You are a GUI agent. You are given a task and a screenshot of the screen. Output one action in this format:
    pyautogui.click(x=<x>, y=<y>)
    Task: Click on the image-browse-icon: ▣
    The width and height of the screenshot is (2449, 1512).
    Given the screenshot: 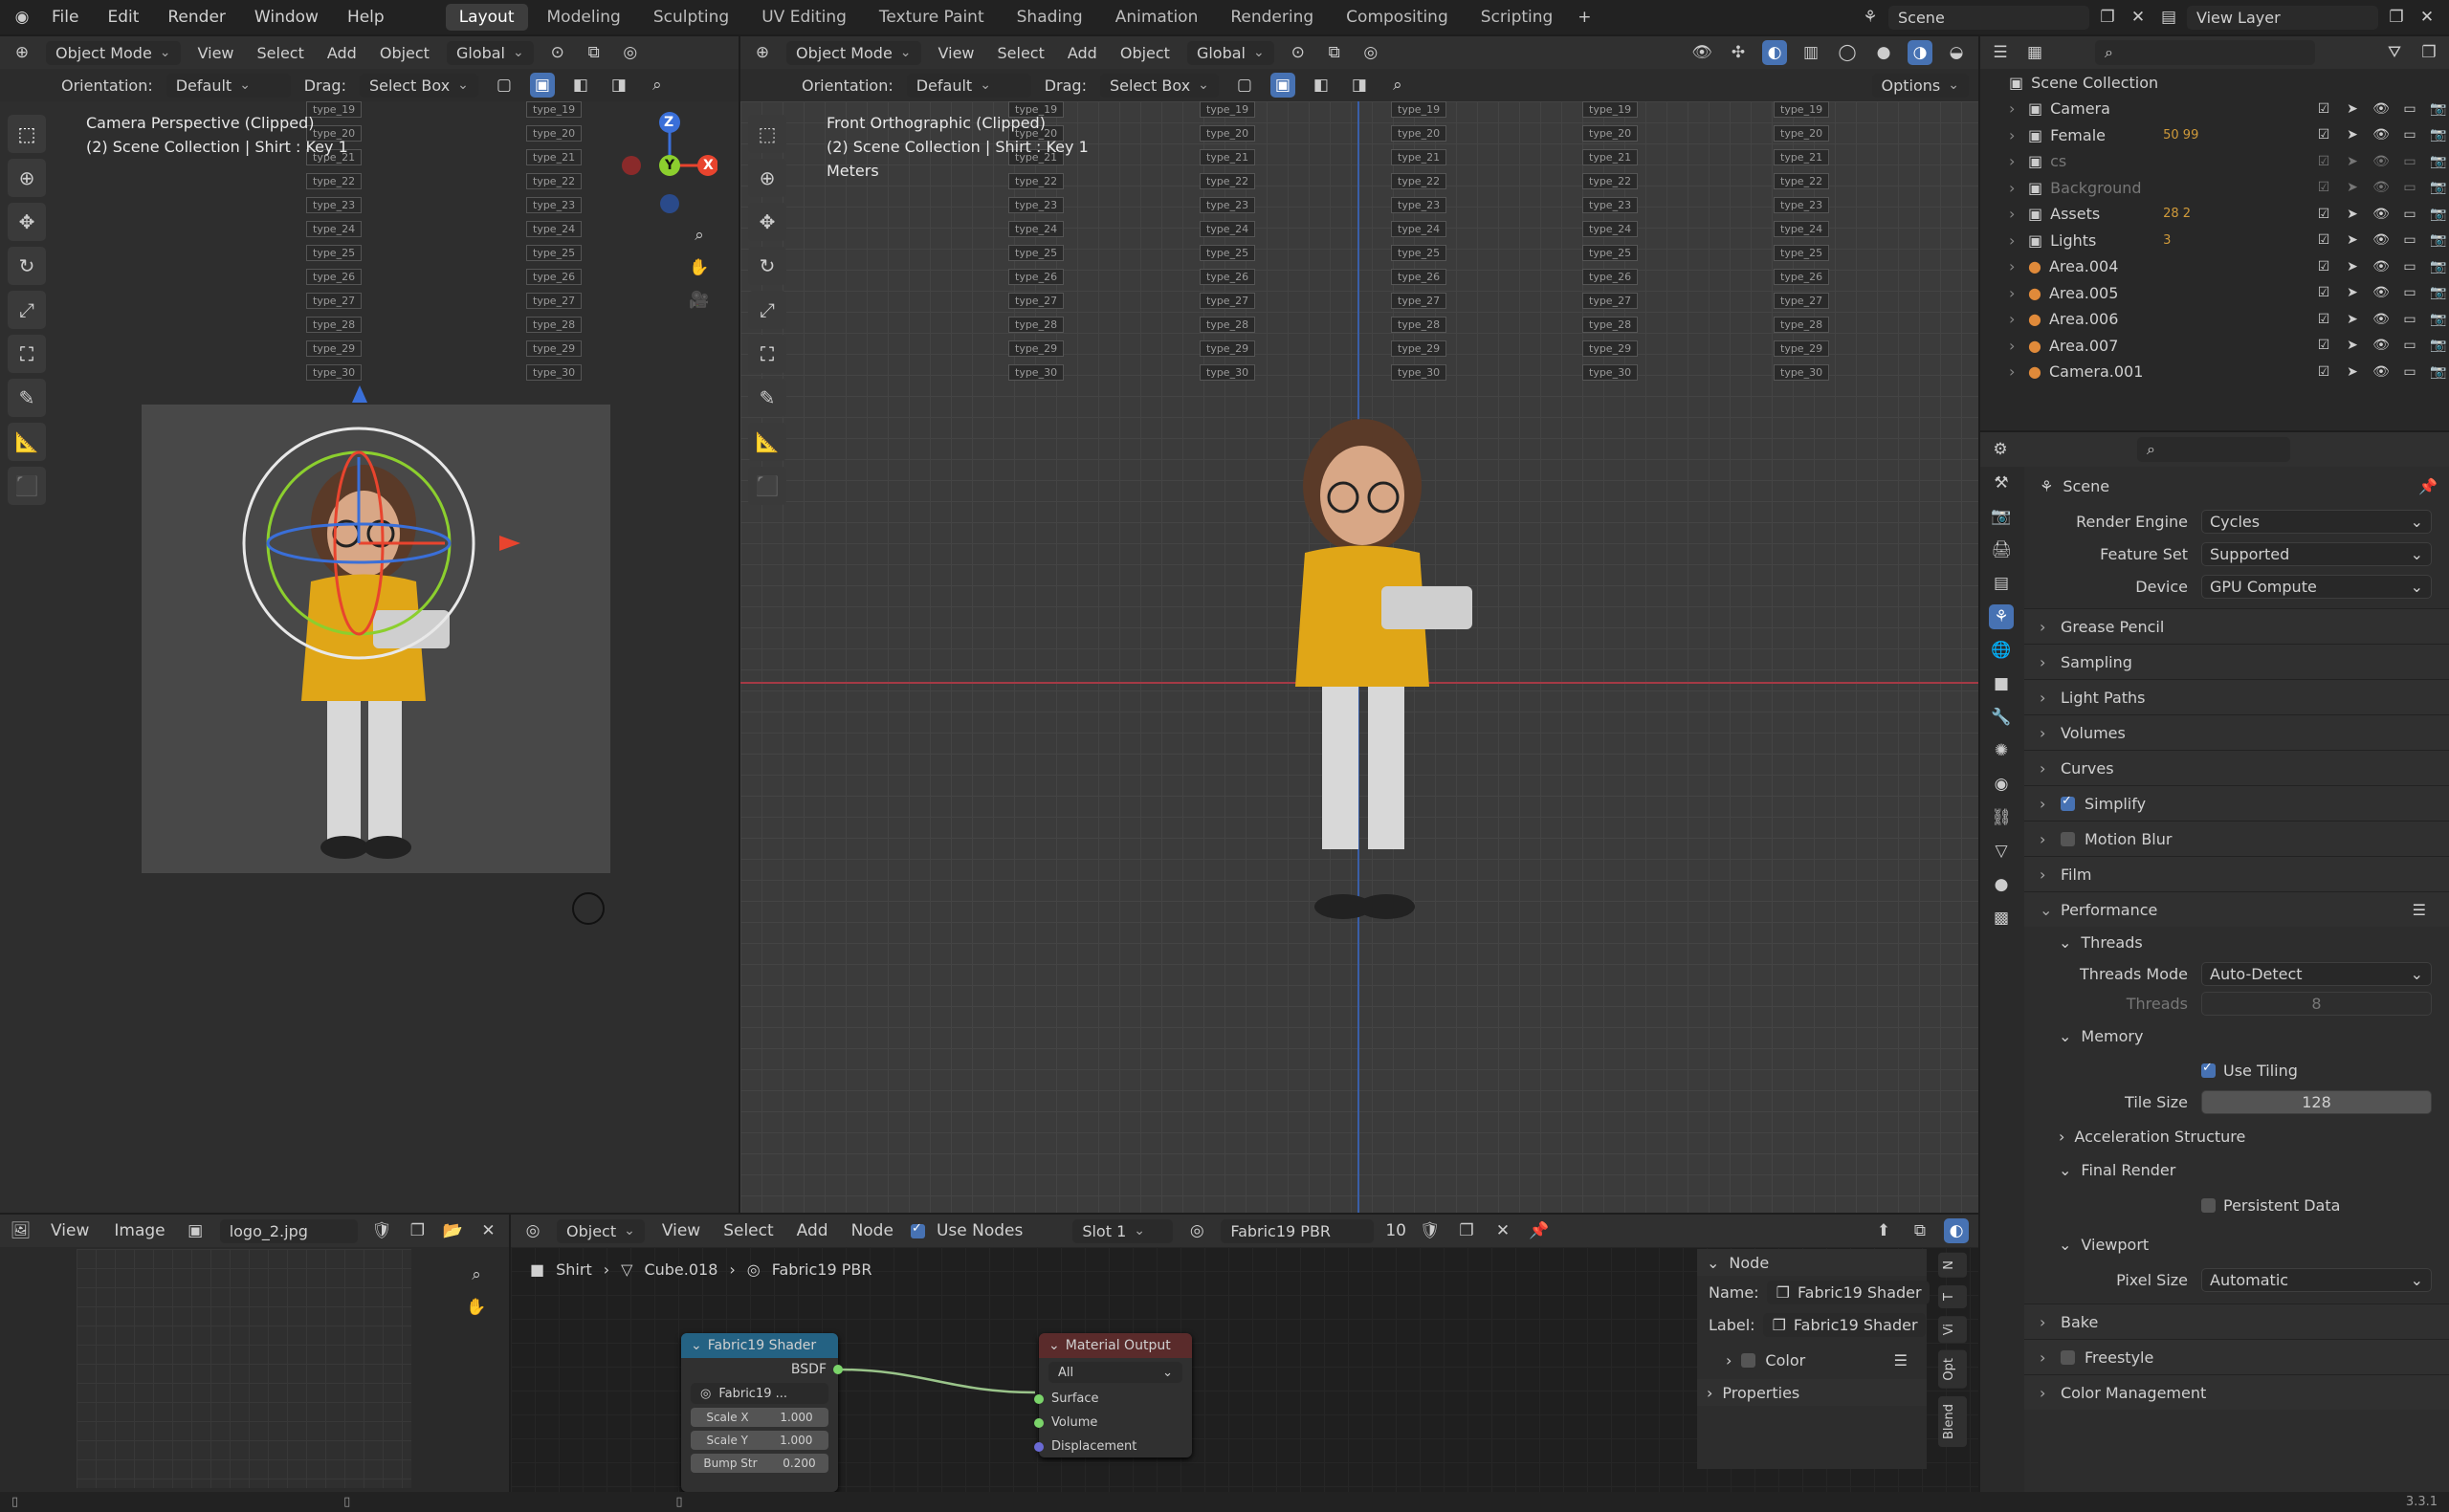 What is the action you would take?
    pyautogui.click(x=196, y=1230)
    